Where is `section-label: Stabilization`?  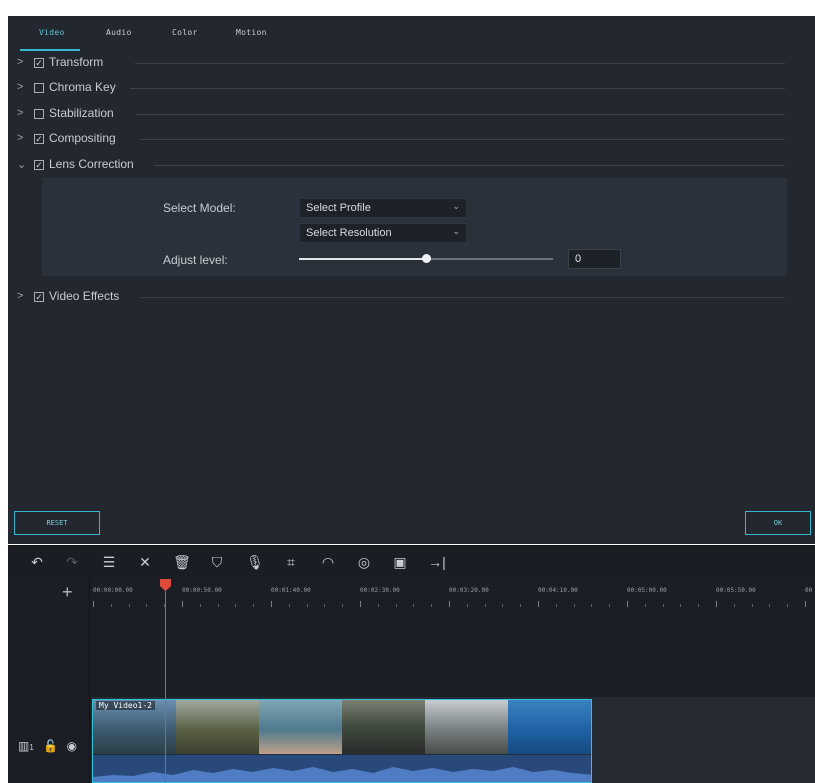 section-label: Stabilization is located at coordinates (81, 113).